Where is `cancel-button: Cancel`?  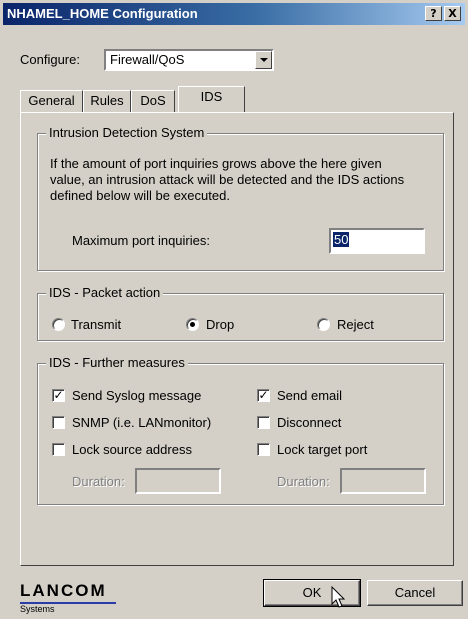
cancel-button: Cancel is located at coordinates (415, 593).